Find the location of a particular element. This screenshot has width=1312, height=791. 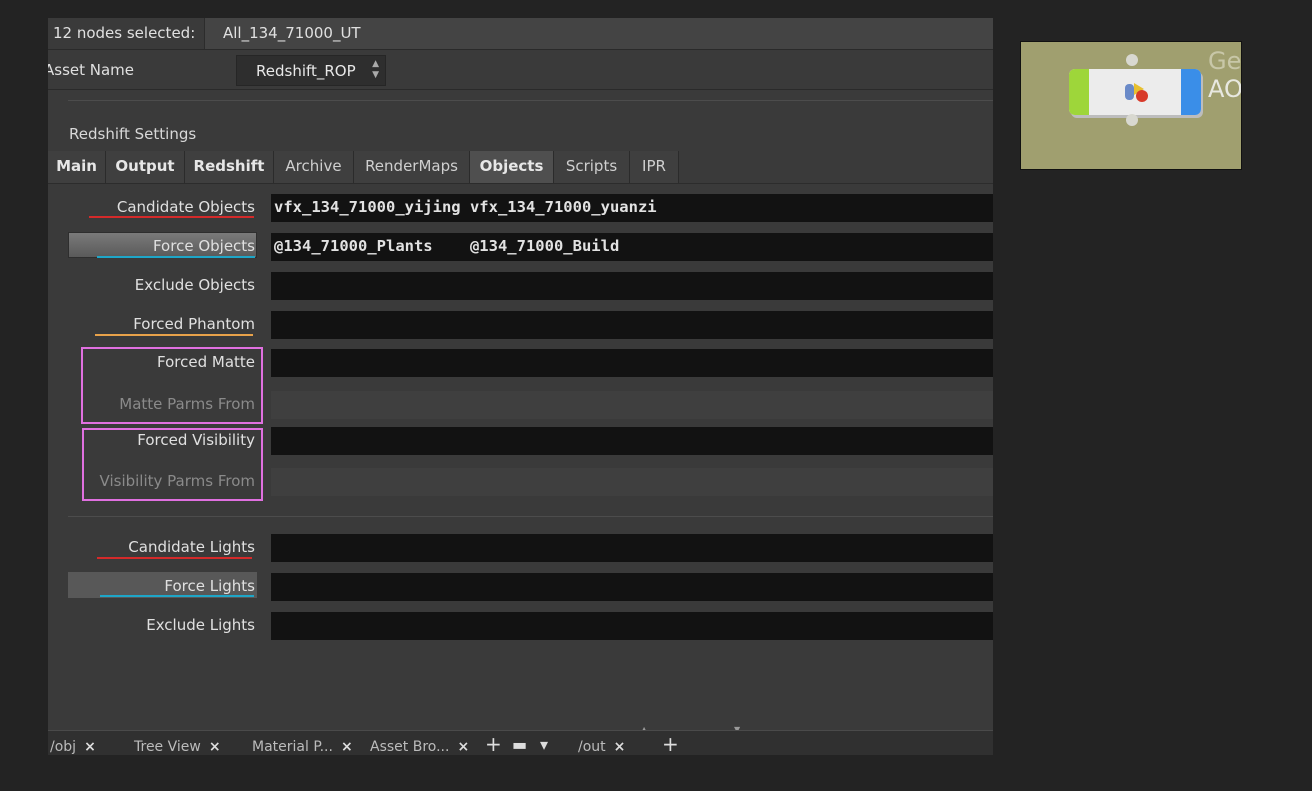

pane-tab-out-label: /out is located at coordinates (592, 747).